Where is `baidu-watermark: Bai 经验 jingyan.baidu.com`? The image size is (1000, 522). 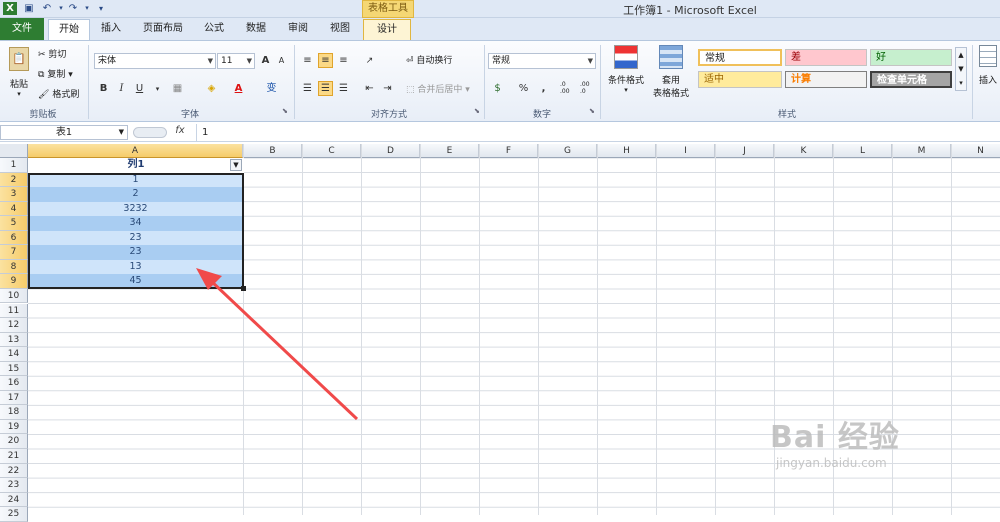
baidu-watermark: Bai 经验 jingyan.baidu.com is located at coordinates (870, 447).